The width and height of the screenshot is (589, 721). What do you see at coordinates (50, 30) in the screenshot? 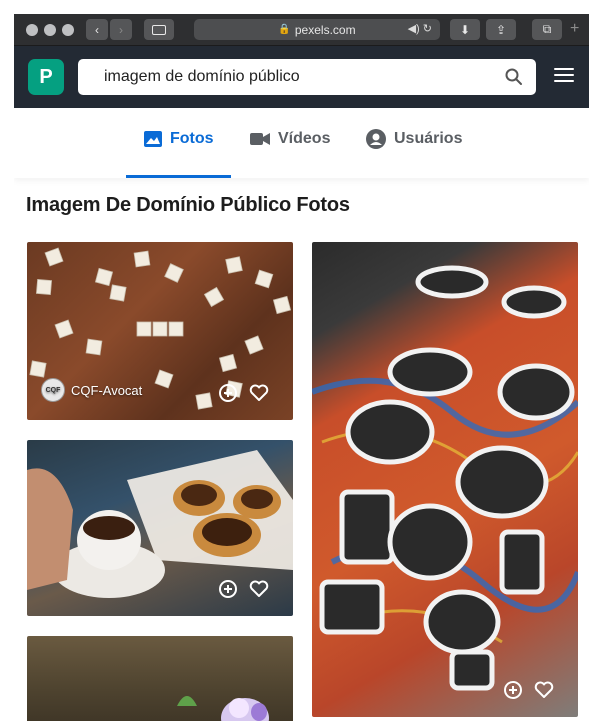
I see `window-minimize-dot` at bounding box center [50, 30].